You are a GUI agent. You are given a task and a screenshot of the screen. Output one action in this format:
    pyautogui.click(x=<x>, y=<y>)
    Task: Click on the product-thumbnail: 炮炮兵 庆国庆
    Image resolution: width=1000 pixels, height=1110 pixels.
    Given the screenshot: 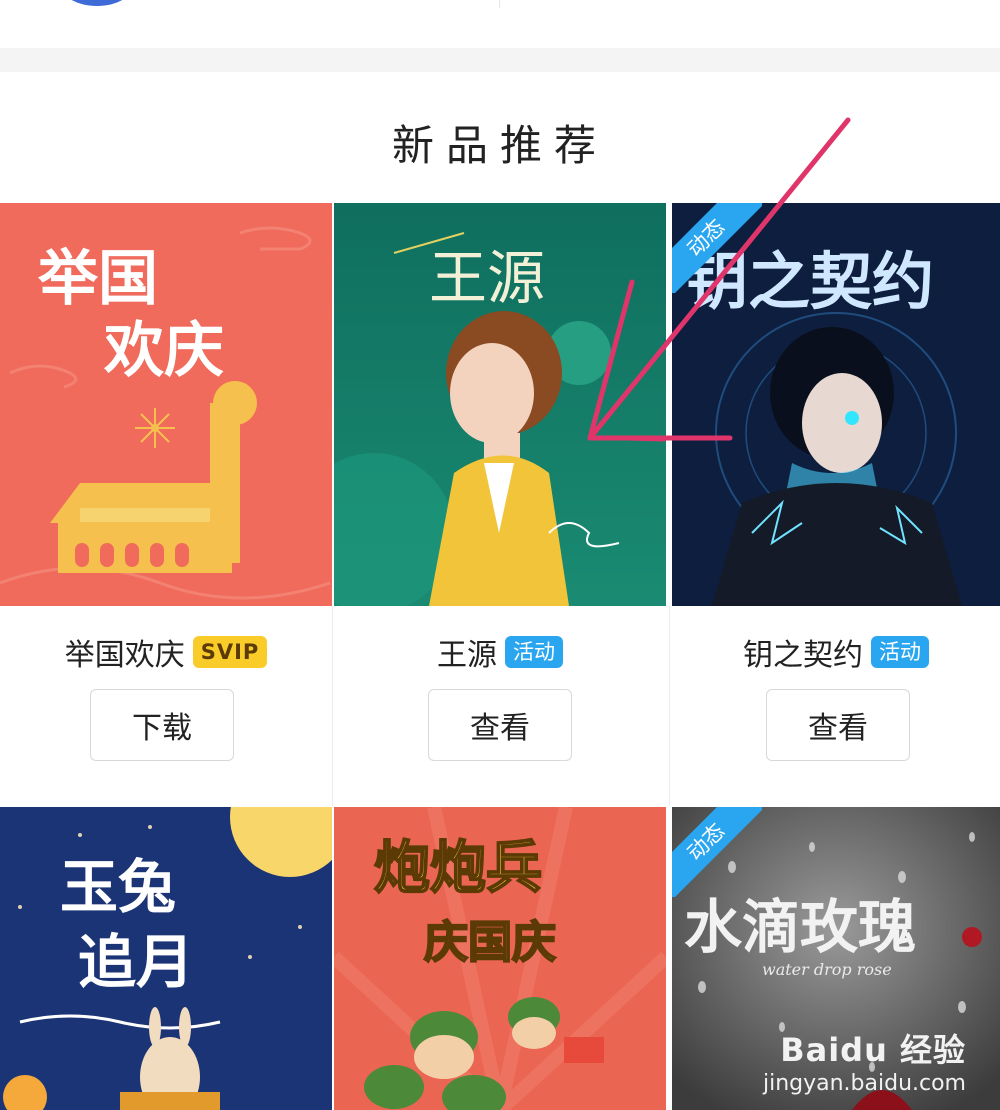 What is the action you would take?
    pyautogui.click(x=500, y=958)
    